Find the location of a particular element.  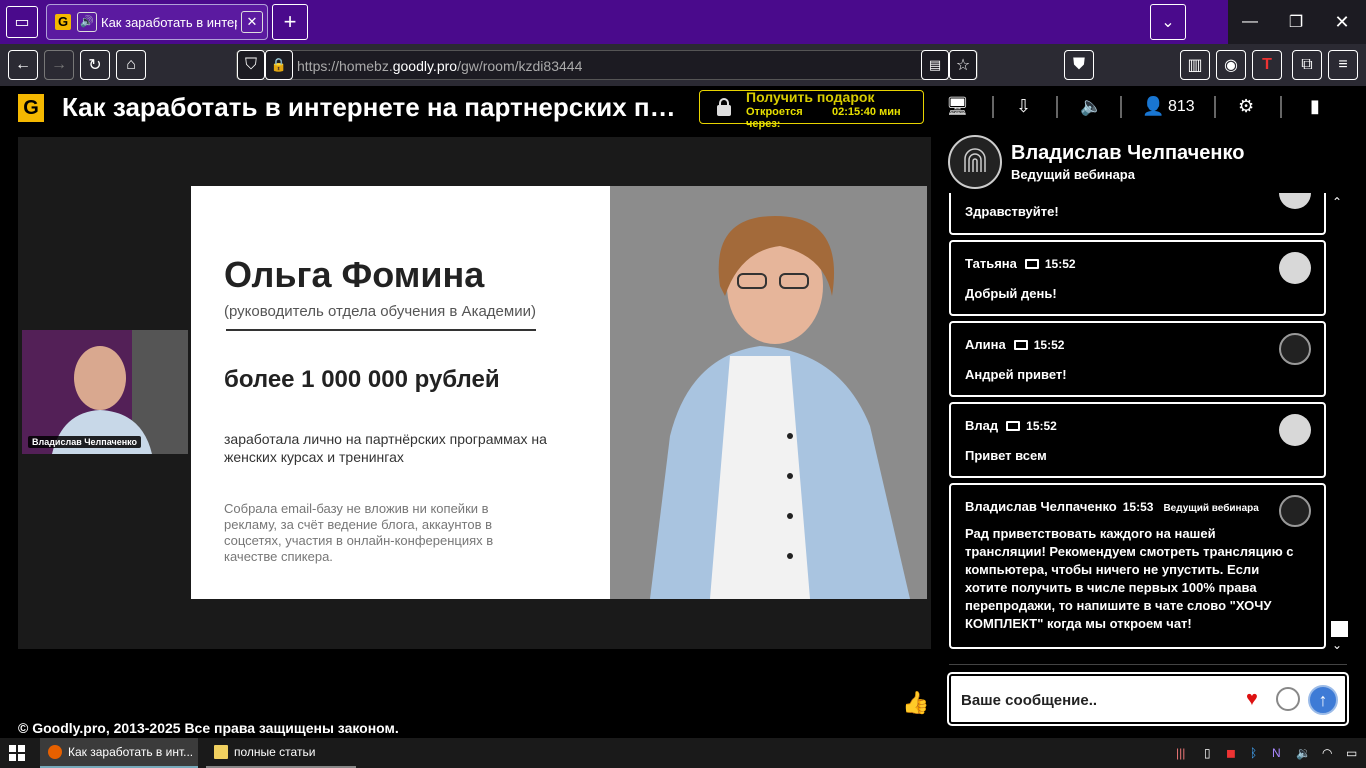

host-card: Владислав Челпаченко Ведущий вебинара is located at coordinates (1148, 163).